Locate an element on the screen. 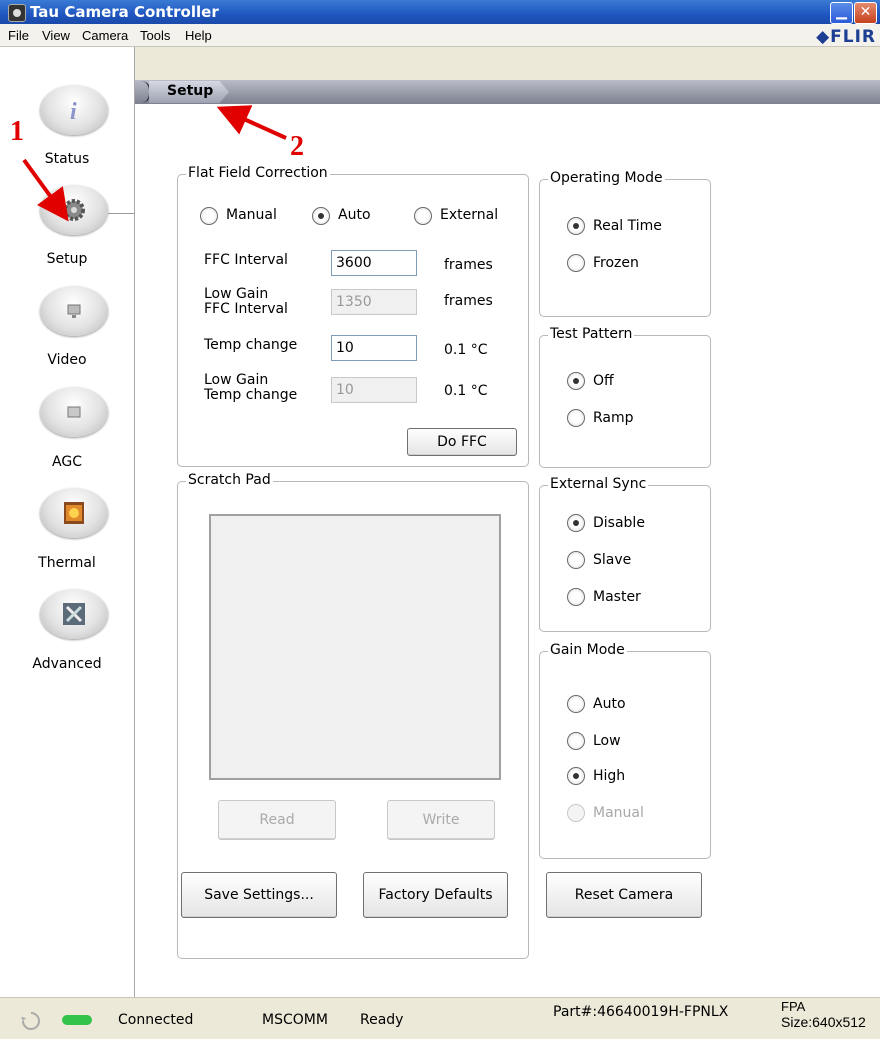  pattern-off-label: Off is located at coordinates (603, 381).